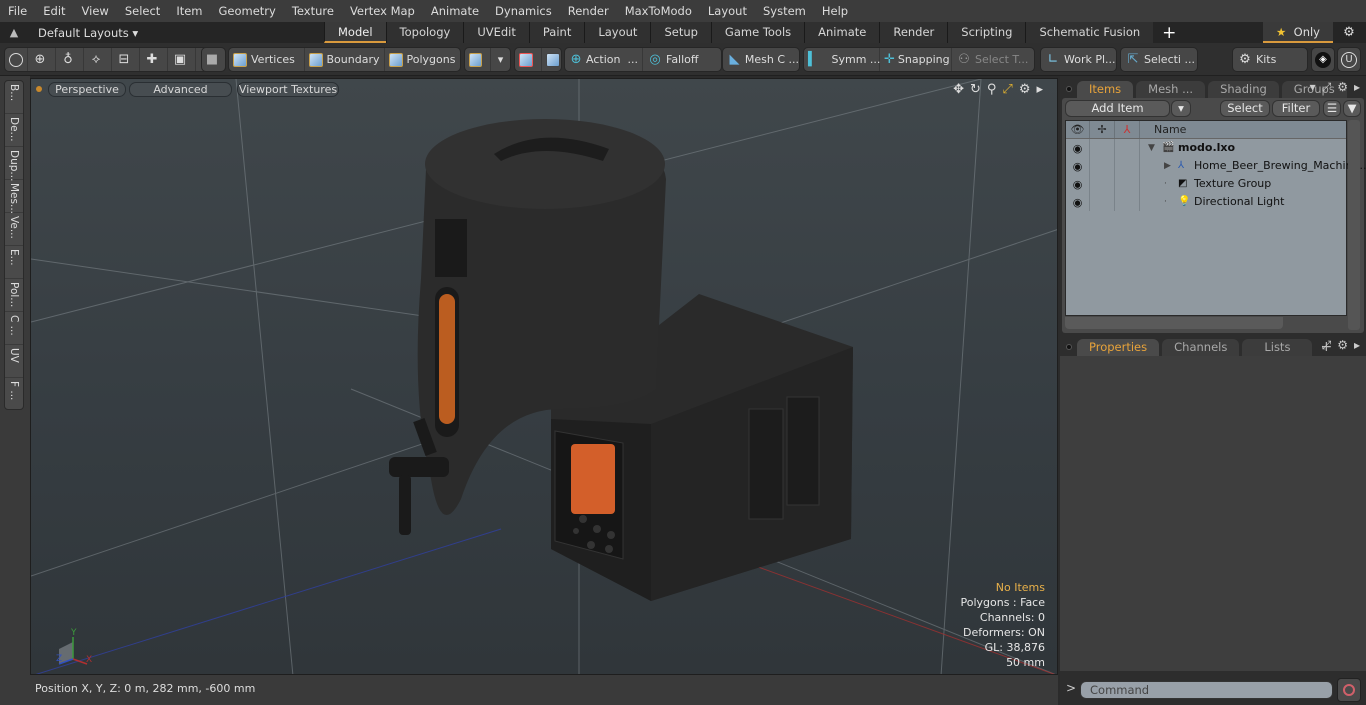 The height and width of the screenshot is (705, 1366). Describe the element at coordinates (1357, 345) in the screenshot. I see `props-arrow-icon: ▸` at that location.